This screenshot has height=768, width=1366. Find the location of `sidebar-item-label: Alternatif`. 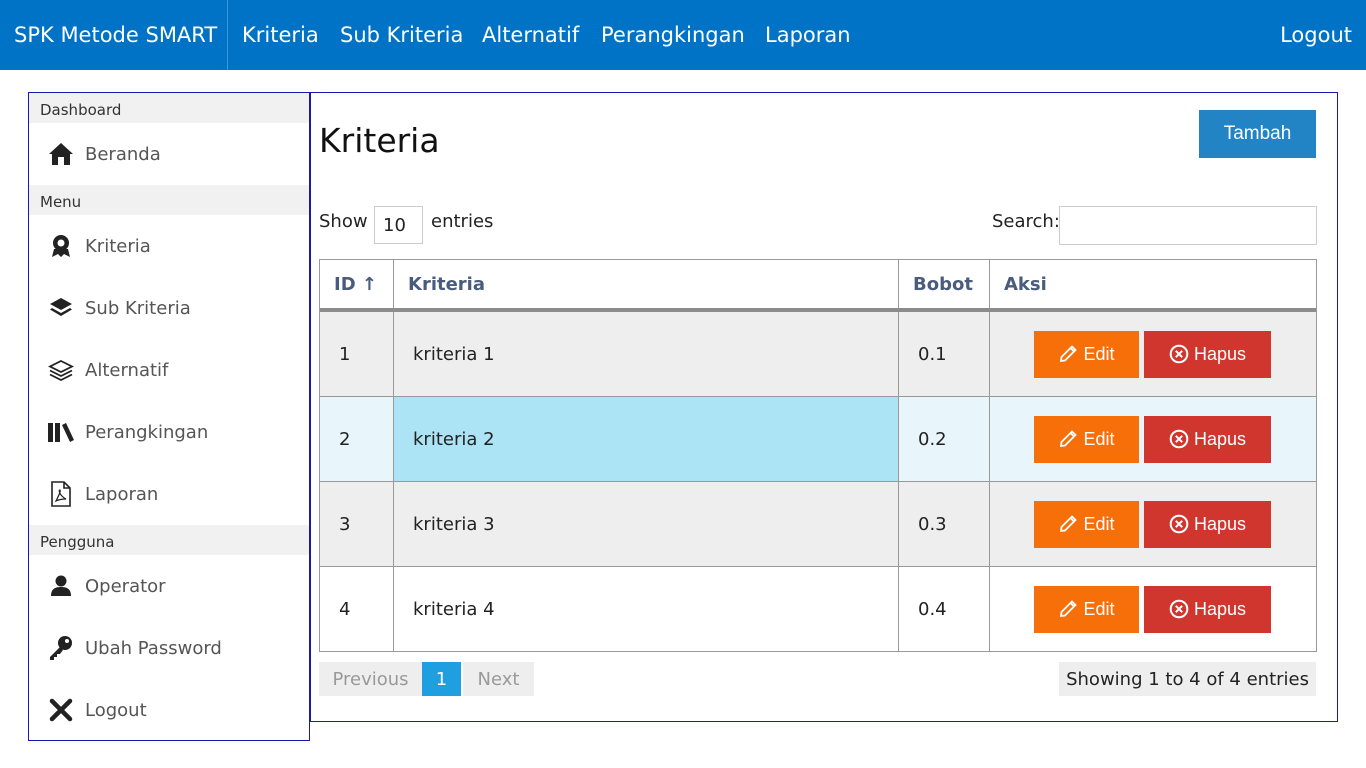

sidebar-item-label: Alternatif is located at coordinates (127, 370).